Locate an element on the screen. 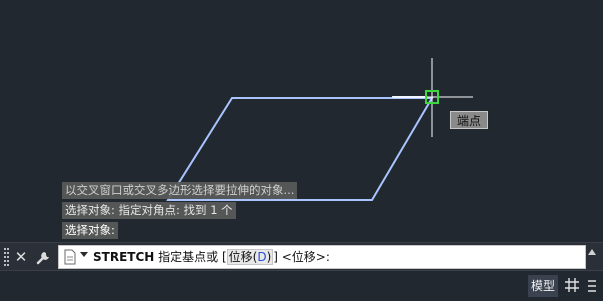  close-icon: ✕ is located at coordinates (21, 257).